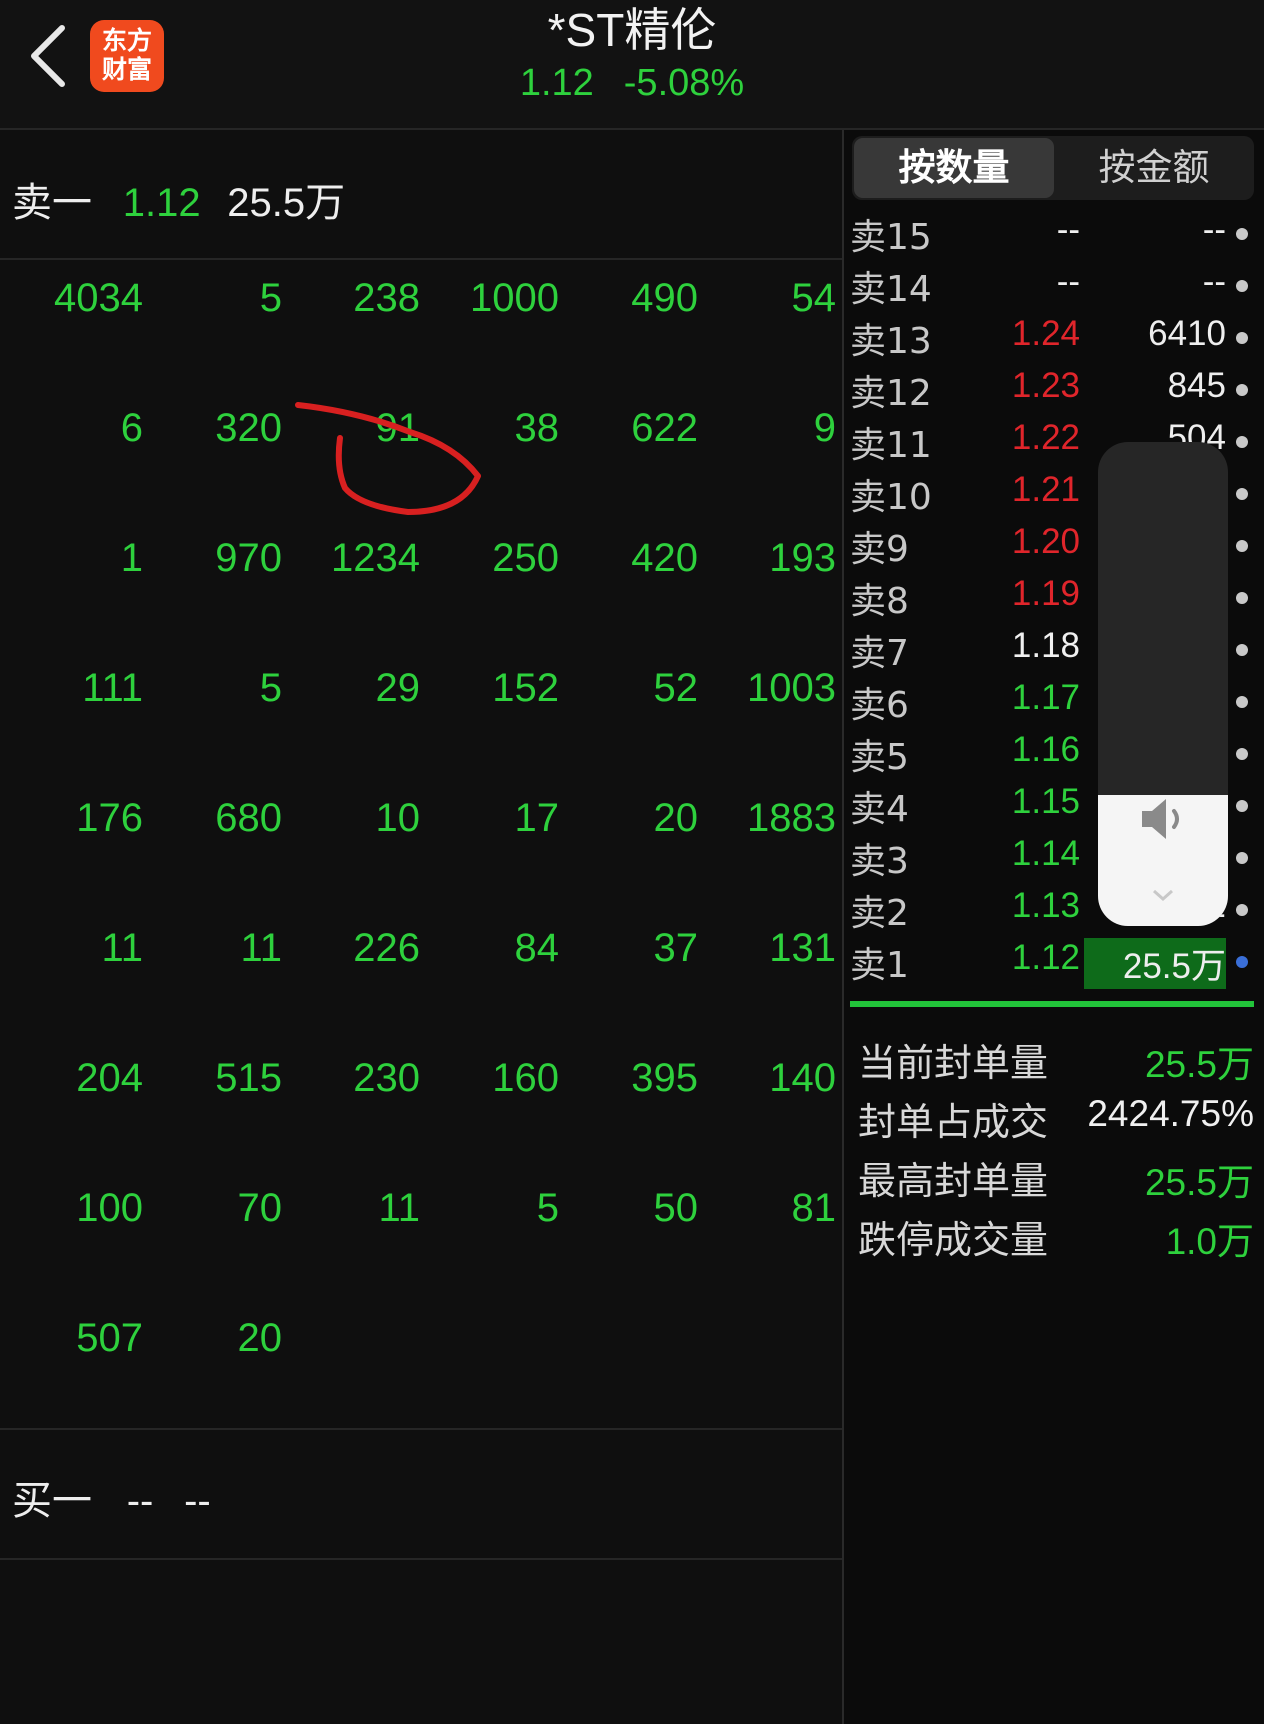  Describe the element at coordinates (879, 757) in the screenshot. I see `level-name: 卖5` at that location.